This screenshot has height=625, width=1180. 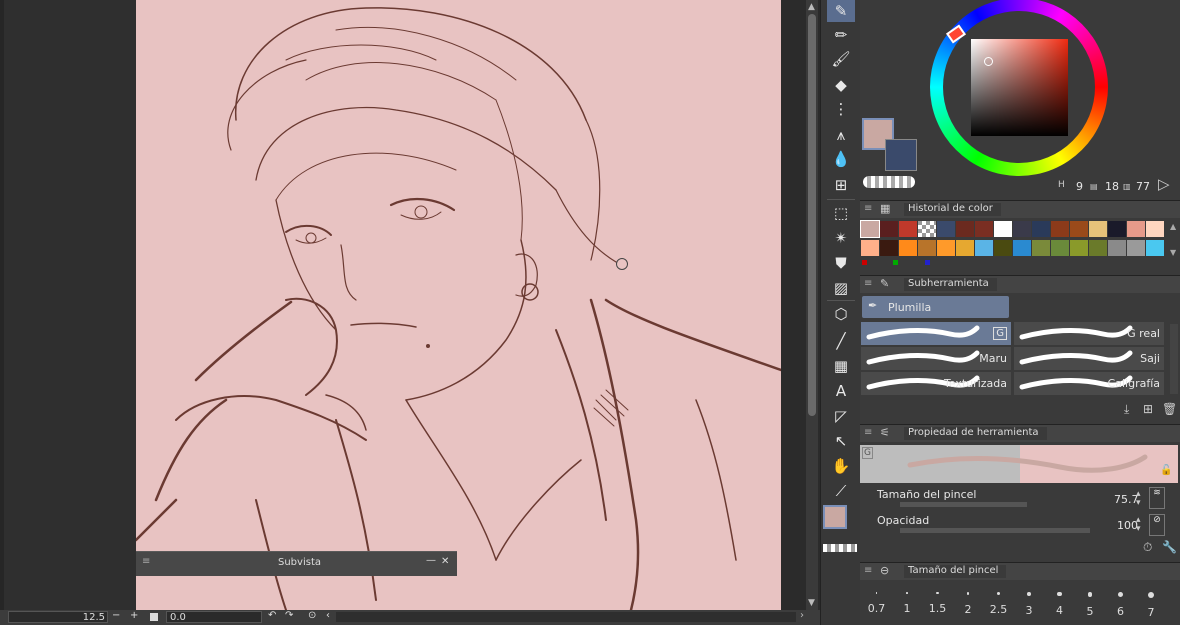 I want to click on brush-size-preset: 7, so click(x=1151, y=605).